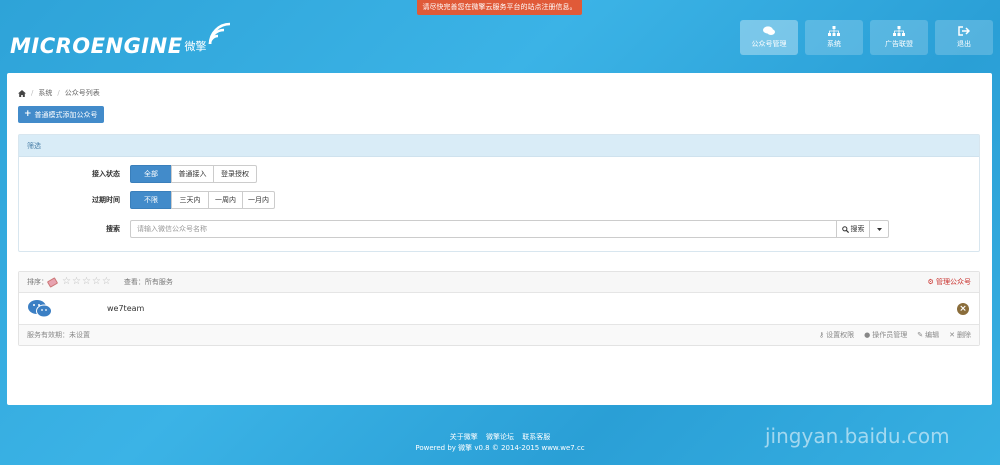 Image resolution: width=1000 pixels, height=465 pixels. I want to click on logo-text: MICROENGINE, so click(96, 46).